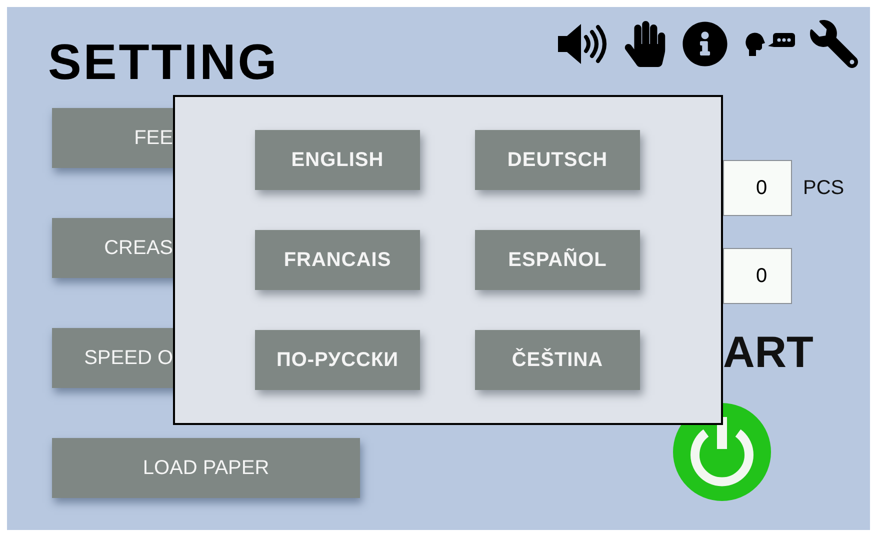 The image size is (877, 535). What do you see at coordinates (705, 44) in the screenshot?
I see `info-icon` at bounding box center [705, 44].